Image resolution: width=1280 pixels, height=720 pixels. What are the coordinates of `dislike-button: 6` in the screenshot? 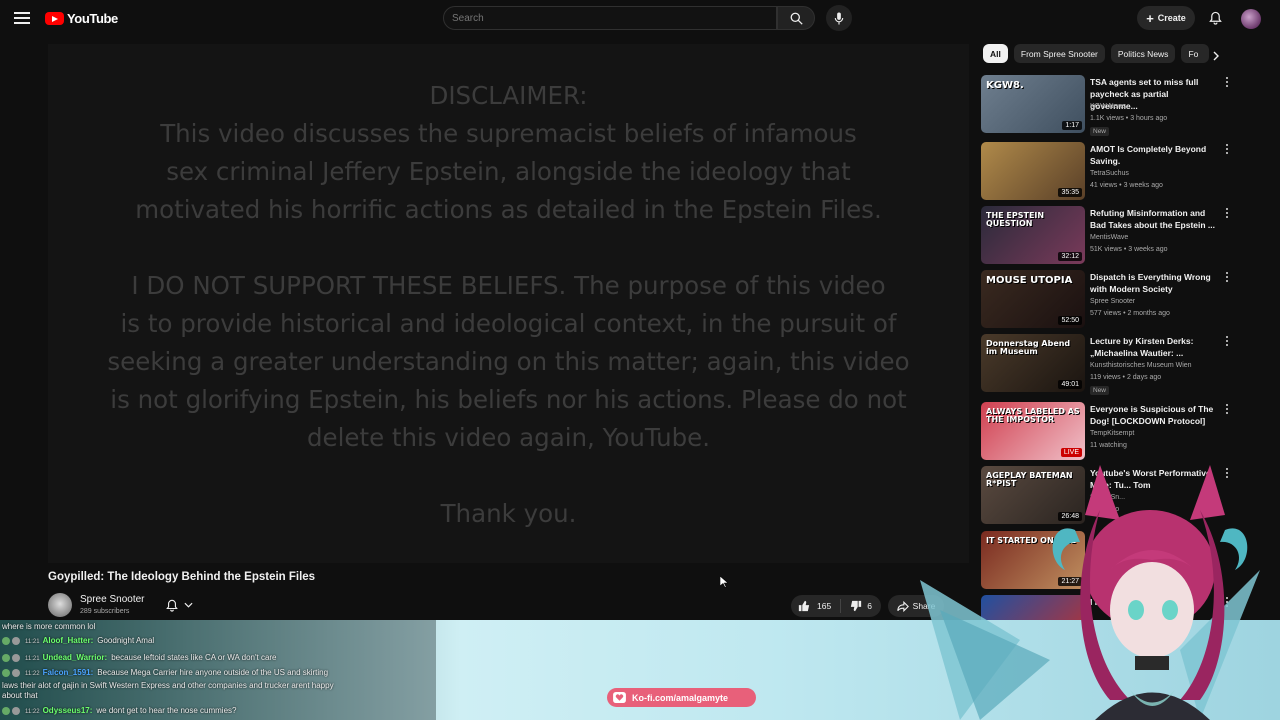 It's located at (856, 606).